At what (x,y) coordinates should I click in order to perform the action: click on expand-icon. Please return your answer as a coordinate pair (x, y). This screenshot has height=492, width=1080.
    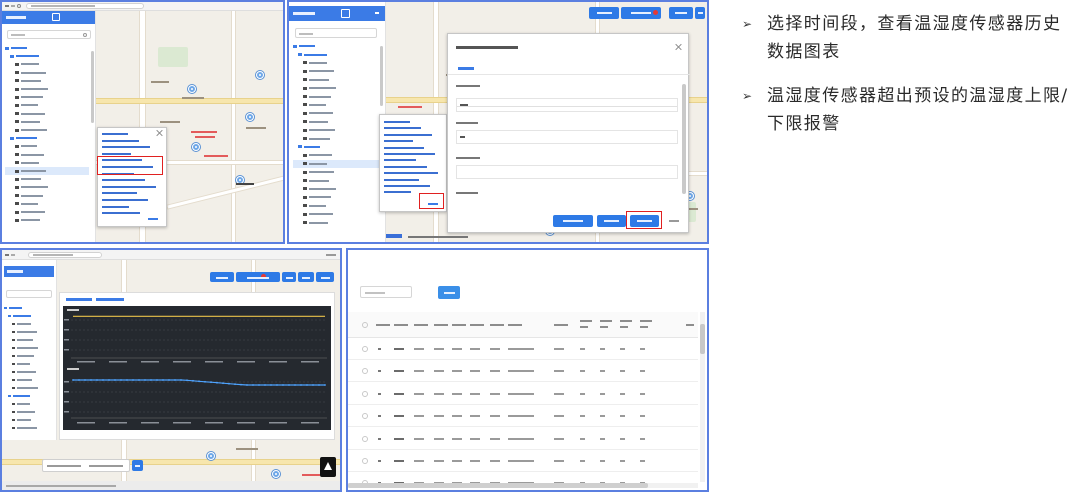
    Looking at the image, I should click on (345, 13).